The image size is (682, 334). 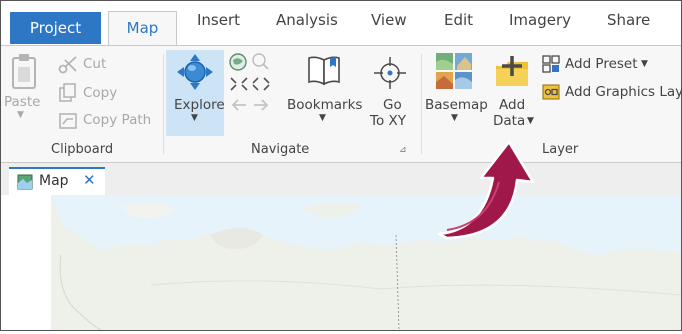 What do you see at coordinates (509, 121) in the screenshot?
I see `add-data-label-line2: Data` at bounding box center [509, 121].